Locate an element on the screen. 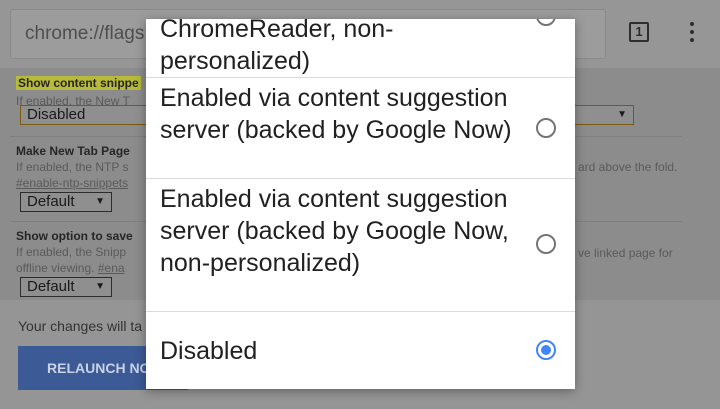 The height and width of the screenshot is (409, 720). flag-link: #ena is located at coordinates (111, 268).